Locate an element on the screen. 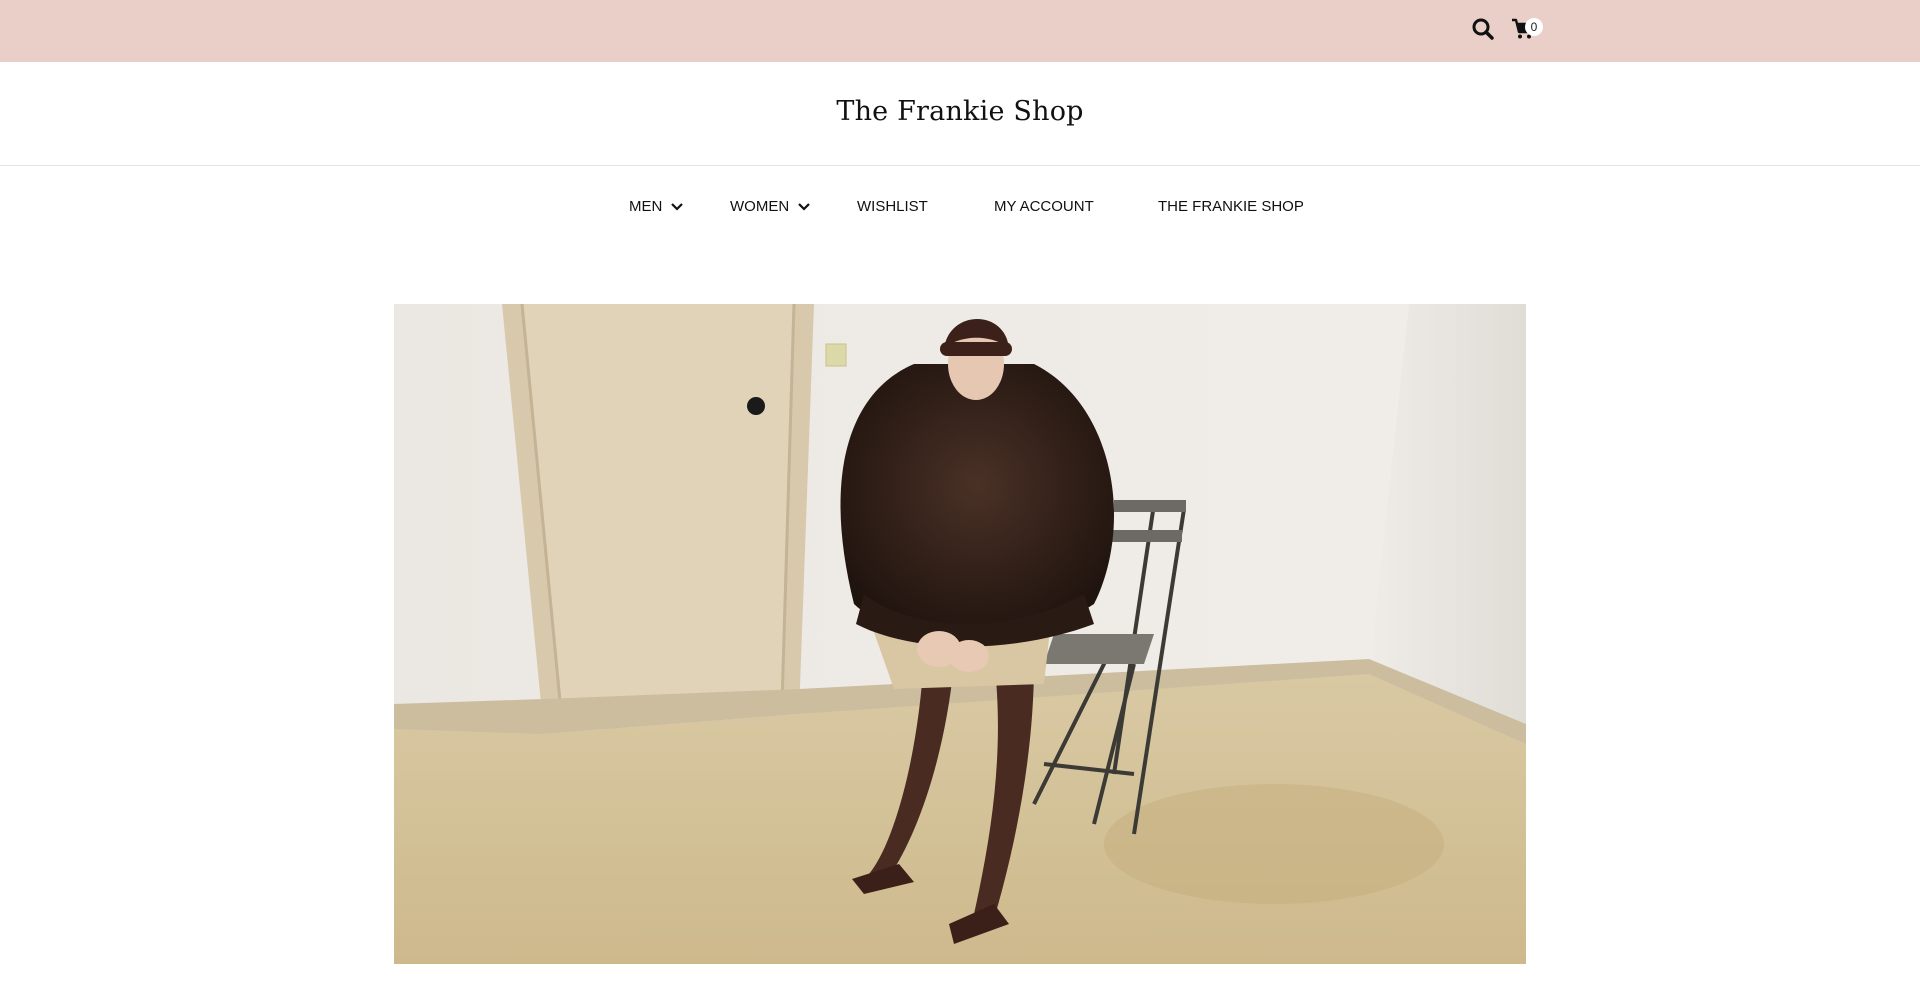  nav-item-label: THE FRANKIE SHOP is located at coordinates (1231, 206).